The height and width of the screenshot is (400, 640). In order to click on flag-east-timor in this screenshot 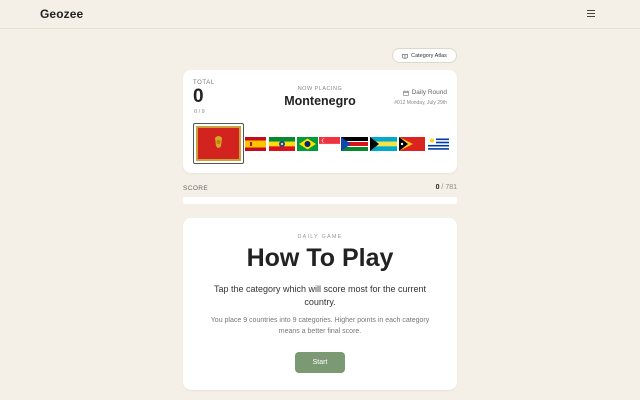, I will do `click(412, 144)`.